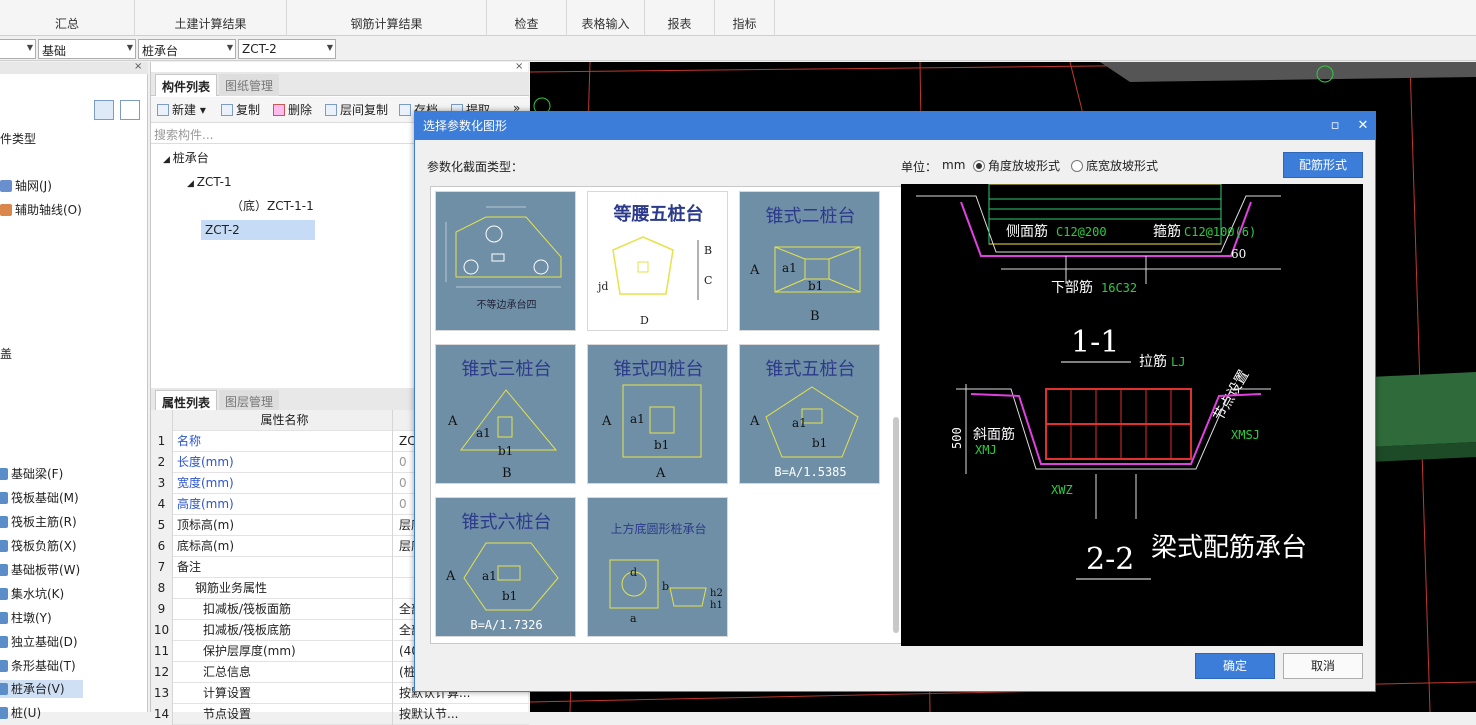 Image resolution: width=1476 pixels, height=725 pixels. What do you see at coordinates (40, 570) in the screenshot?
I see `nav-item-slab-strip: 基础板带(W)` at bounding box center [40, 570].